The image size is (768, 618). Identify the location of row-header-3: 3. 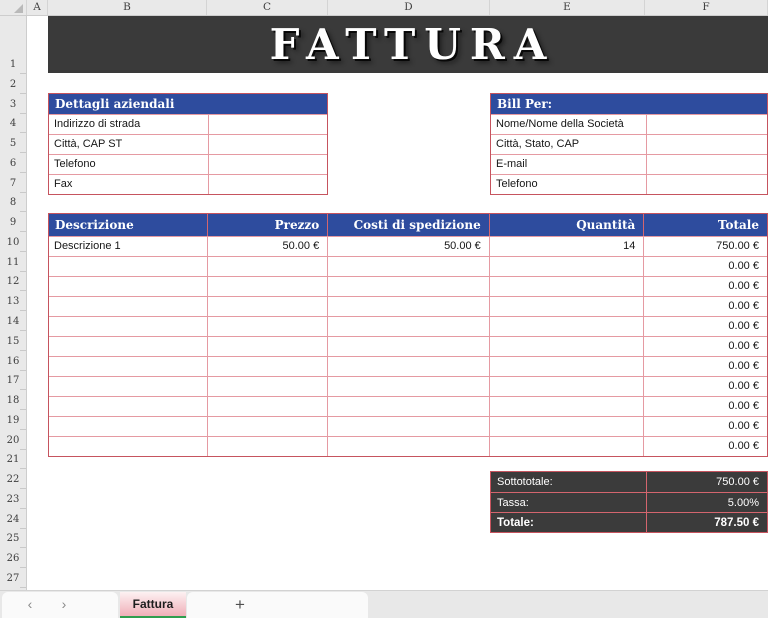
(13, 105).